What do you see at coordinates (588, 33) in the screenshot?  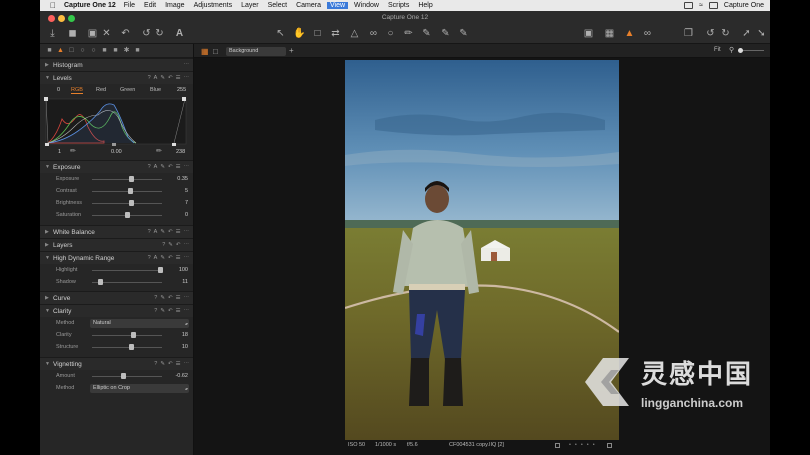 I see `loupe-view-icon: ▣` at bounding box center [588, 33].